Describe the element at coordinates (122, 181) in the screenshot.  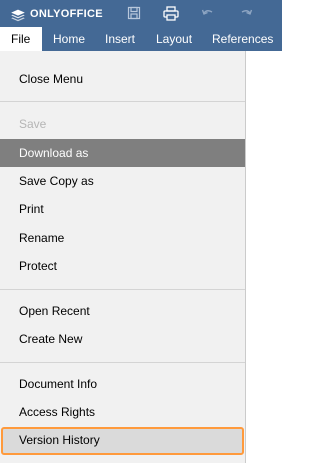
I see `save-copy-as-menu-item: Save Copy as` at that location.